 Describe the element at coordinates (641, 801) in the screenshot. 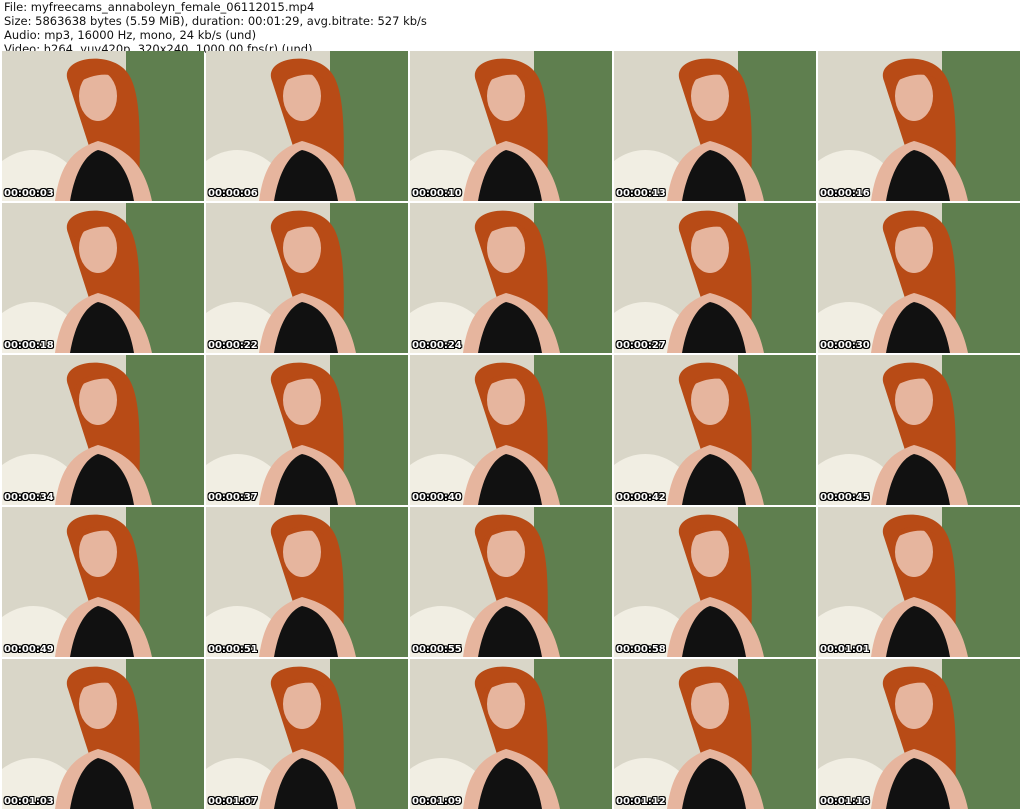

I see `timestamp-label: 00:01:12` at that location.